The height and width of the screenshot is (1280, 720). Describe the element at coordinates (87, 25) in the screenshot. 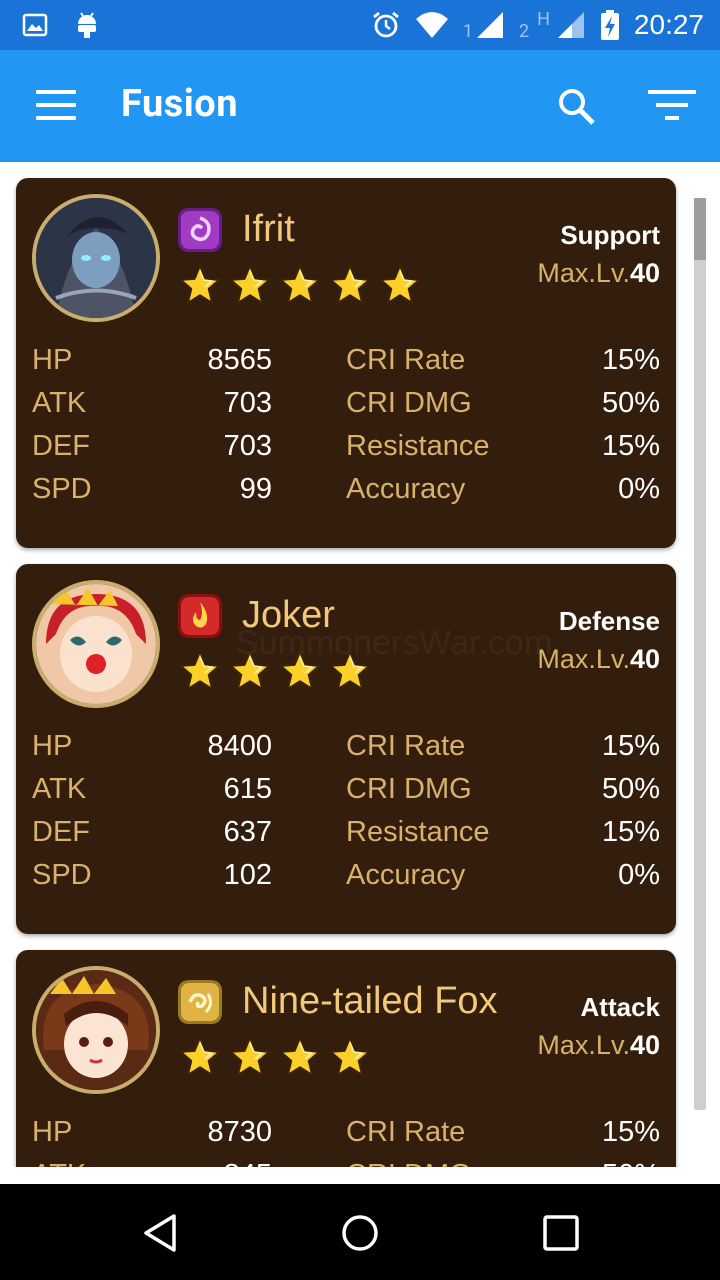

I see `android-icon` at that location.